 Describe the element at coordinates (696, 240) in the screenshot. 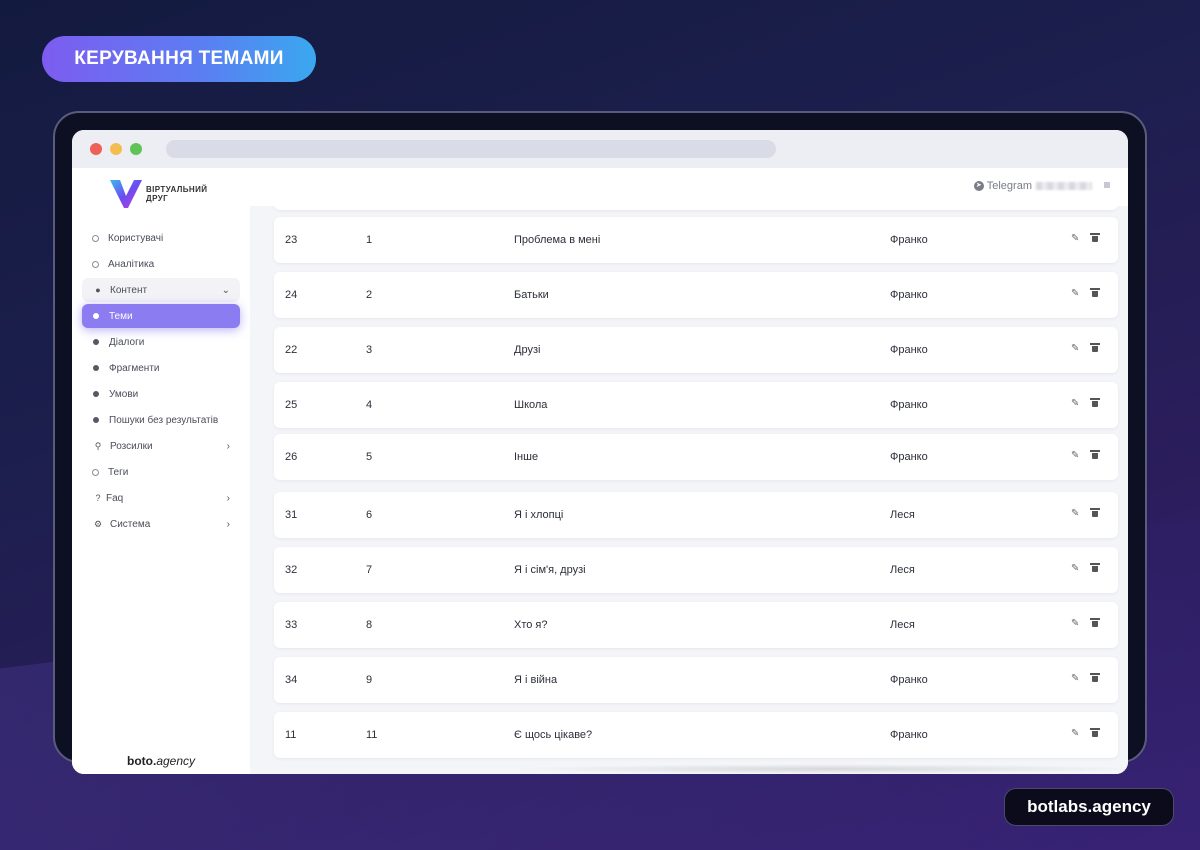

I see `table-row: 23 1 Проблема в мені Франко ✎` at that location.